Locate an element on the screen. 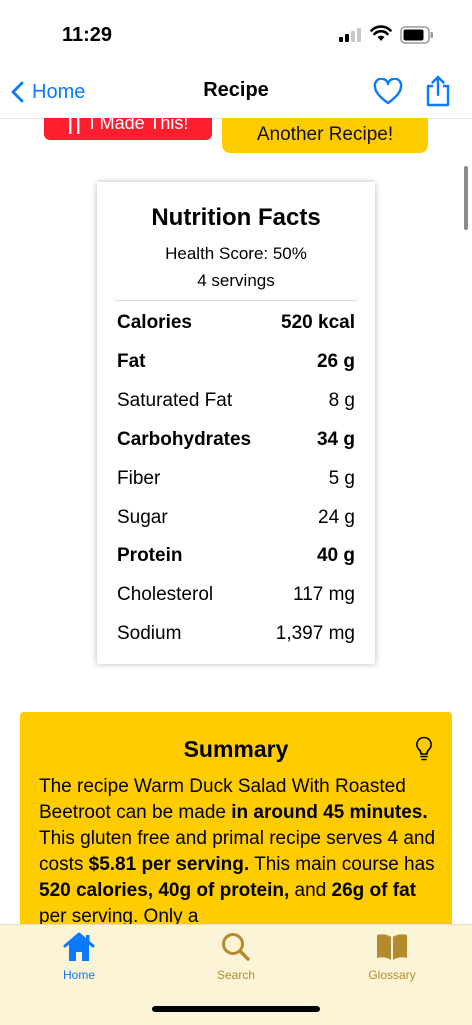  nutrient-value: 40 g is located at coordinates (335, 555).